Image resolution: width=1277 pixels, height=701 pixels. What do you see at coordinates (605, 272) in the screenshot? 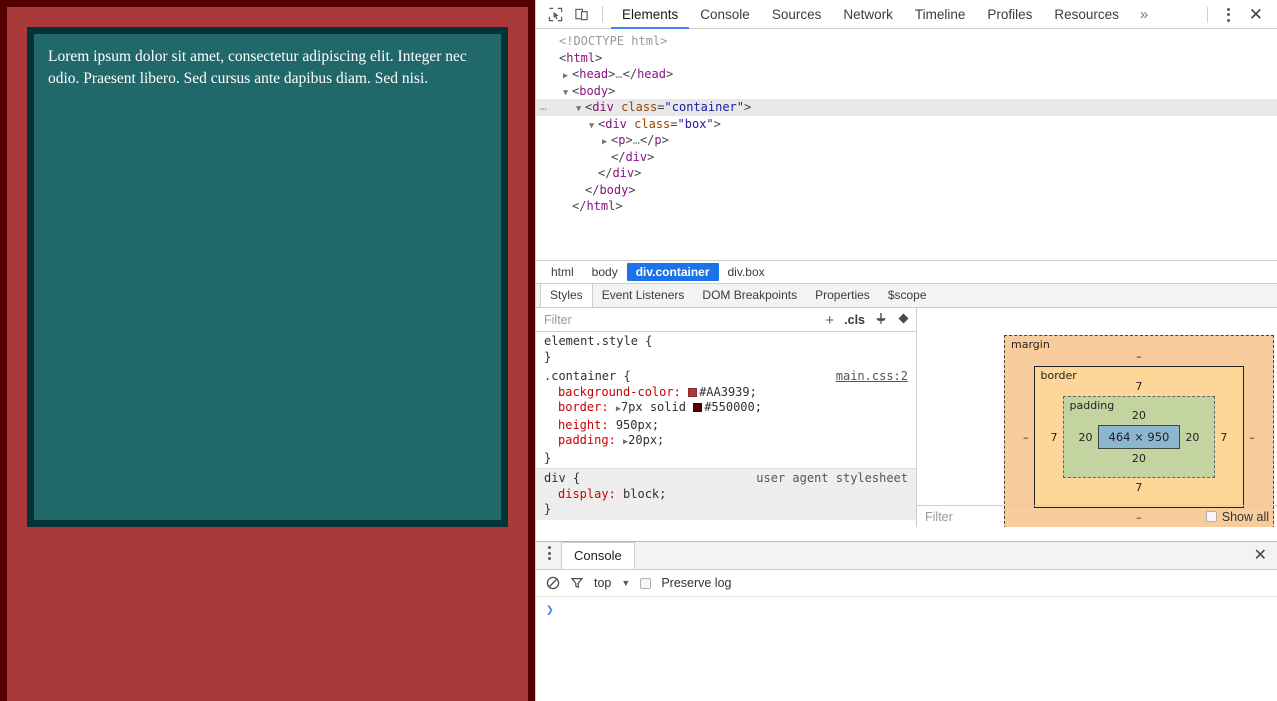
I see `breadcrumb-item-body: body` at bounding box center [605, 272].